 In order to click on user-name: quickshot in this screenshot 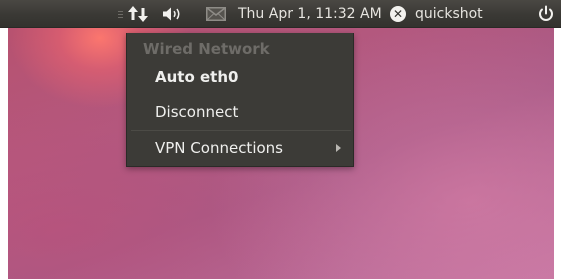, I will do `click(449, 14)`.